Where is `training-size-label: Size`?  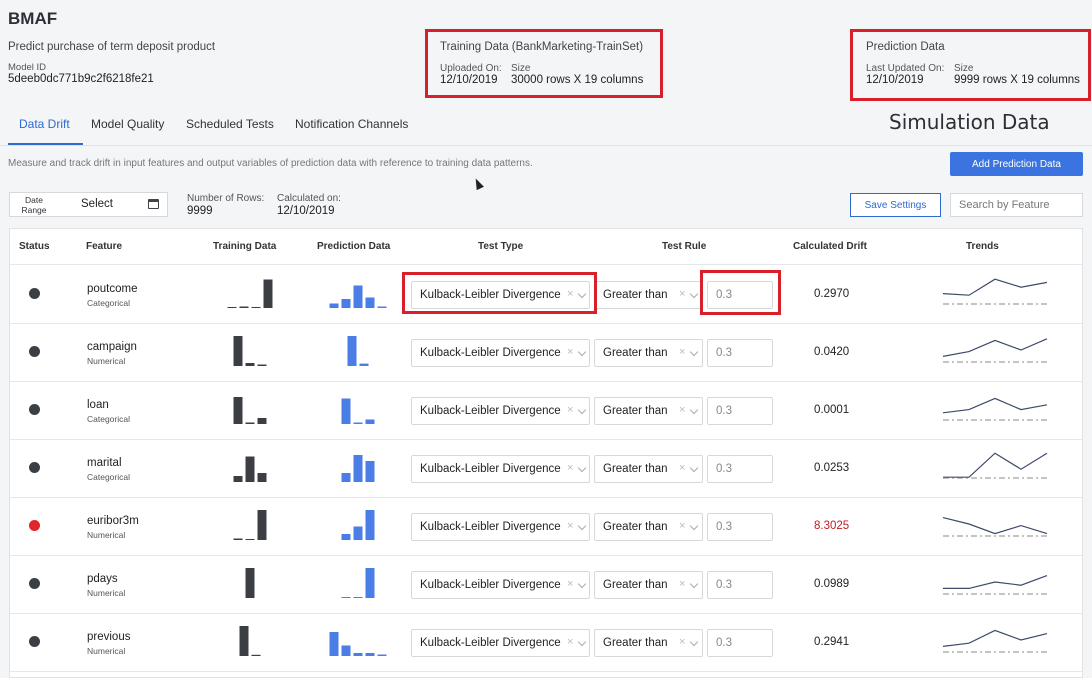 training-size-label: Size is located at coordinates (521, 68).